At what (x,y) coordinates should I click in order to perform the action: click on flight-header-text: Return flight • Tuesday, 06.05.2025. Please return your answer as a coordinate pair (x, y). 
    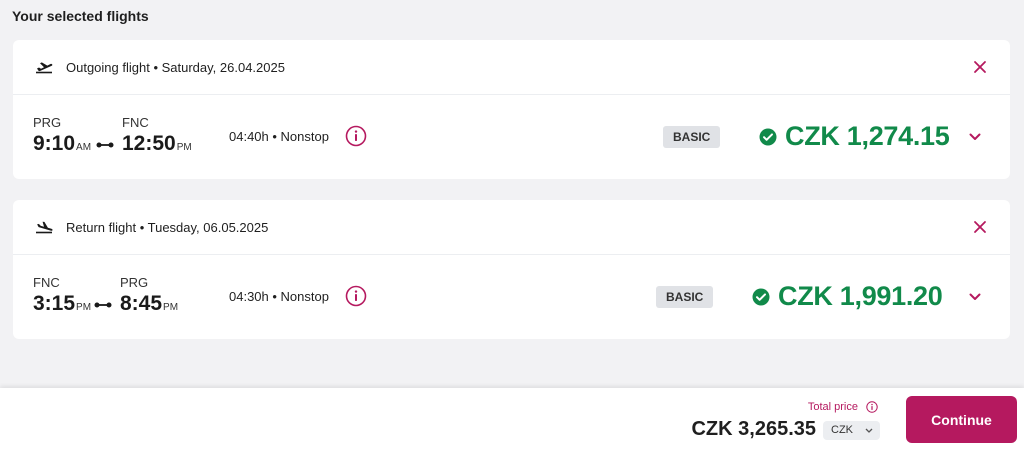
    Looking at the image, I should click on (167, 227).